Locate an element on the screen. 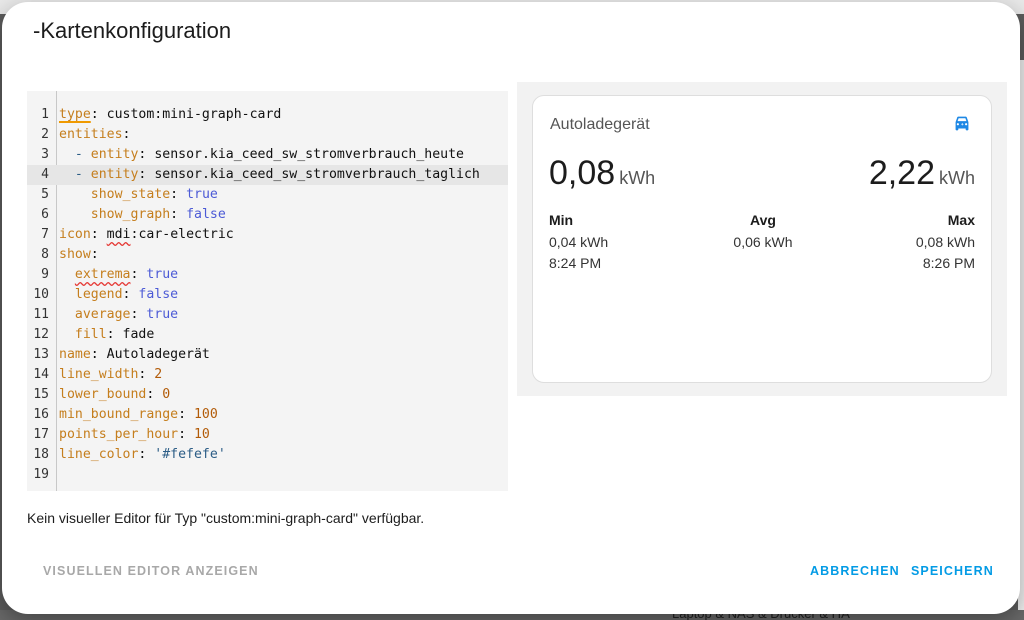  state-current-value: 0,08 is located at coordinates (582, 173).